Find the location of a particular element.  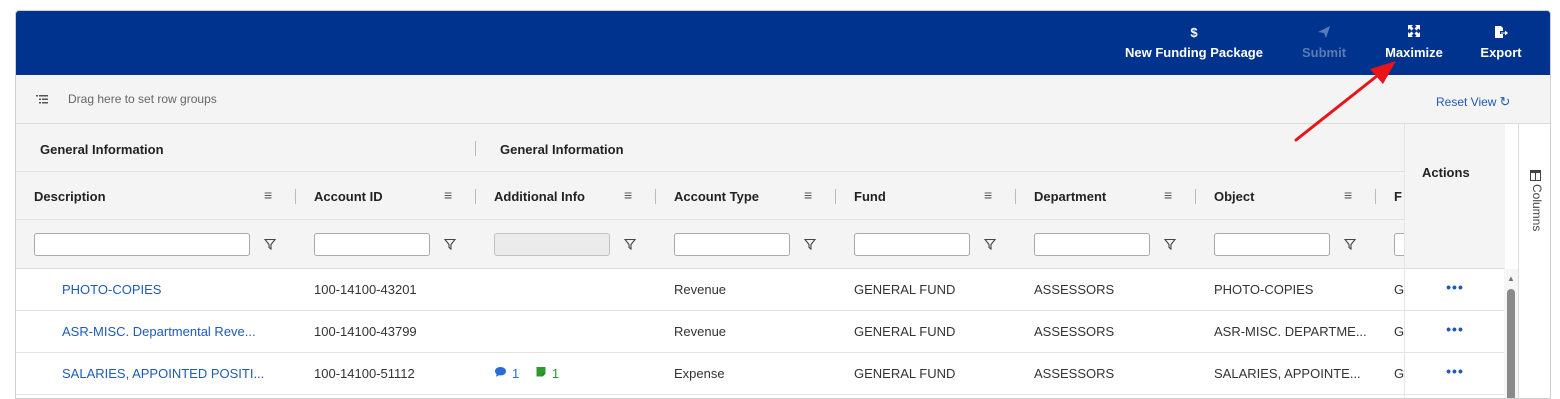

actions-column: Actions ••• ••• ••• is located at coordinates (1454, 261).